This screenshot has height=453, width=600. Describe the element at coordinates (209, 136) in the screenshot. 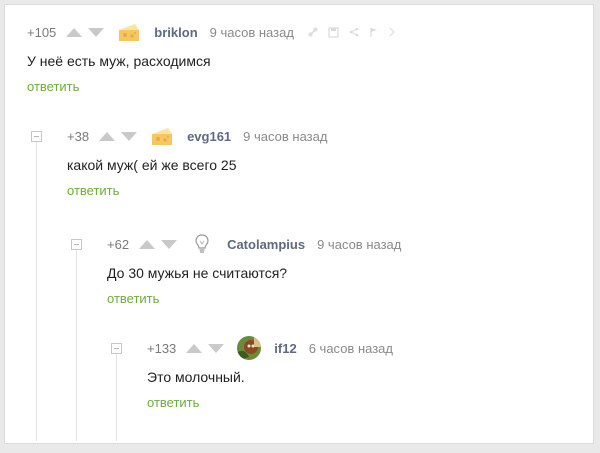

I see `comment-username: evg161` at that location.